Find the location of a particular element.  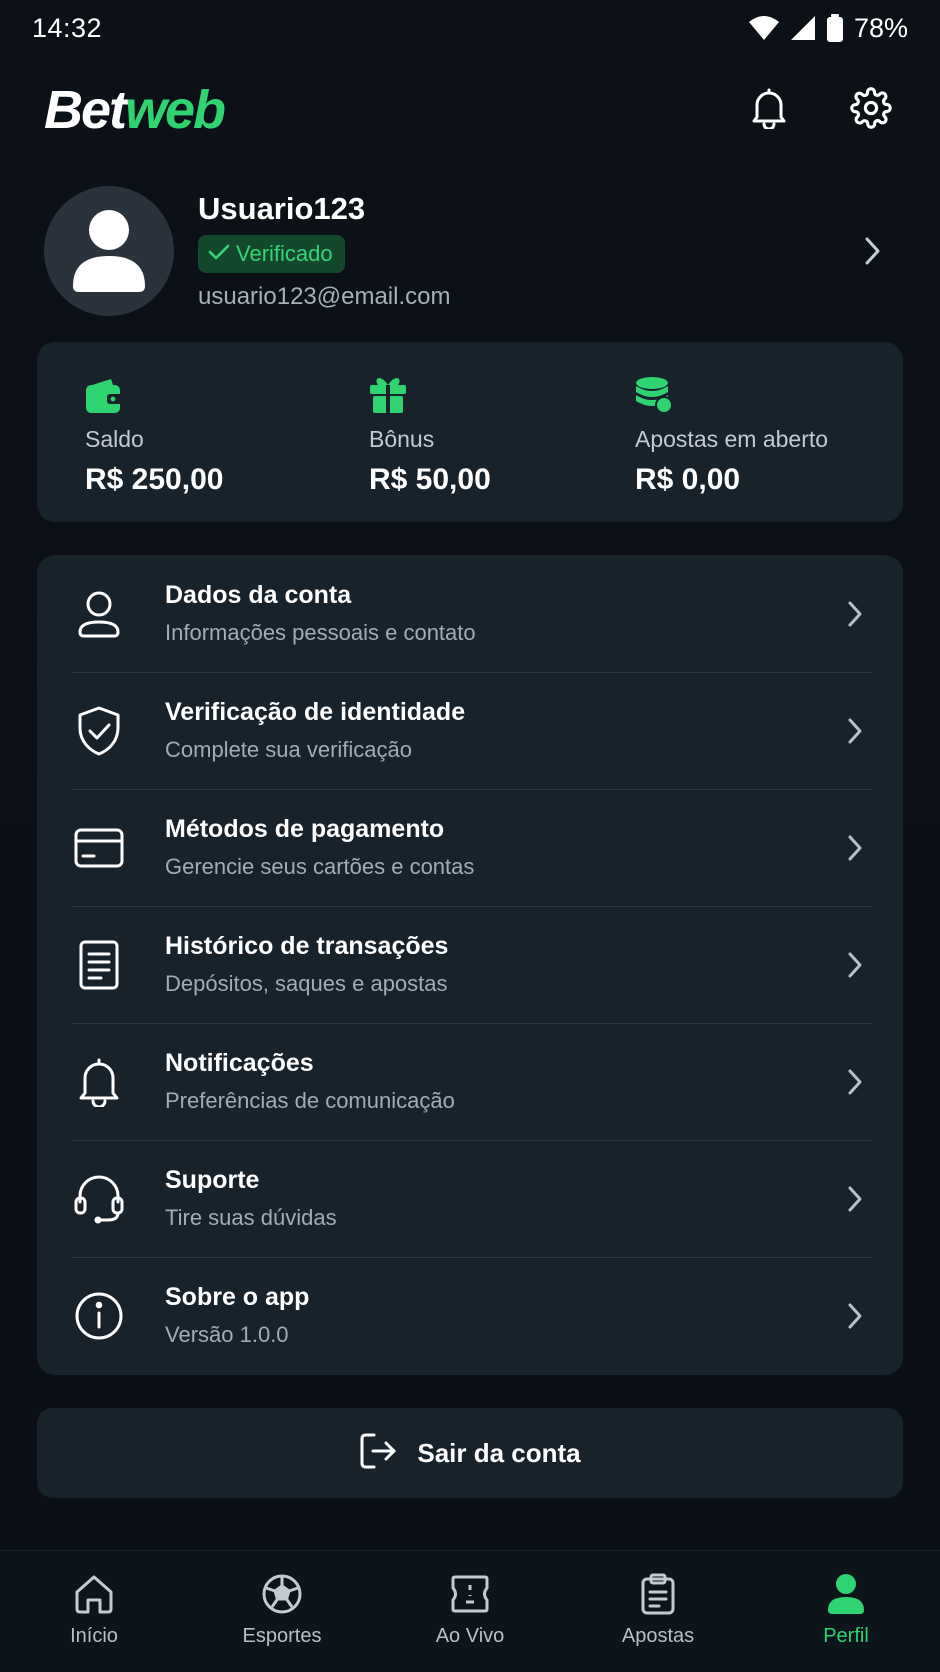

info-icon is located at coordinates (99, 1316).